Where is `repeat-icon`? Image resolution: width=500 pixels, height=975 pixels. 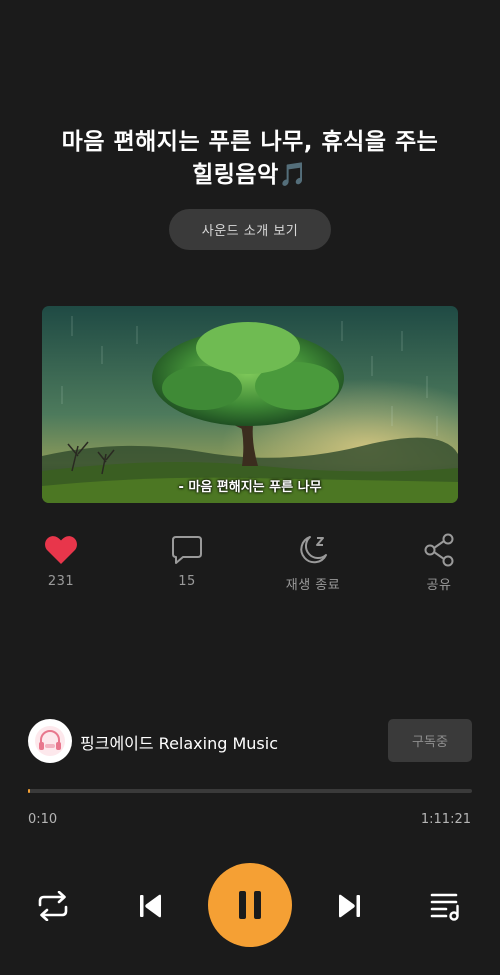
repeat-icon is located at coordinates (53, 906).